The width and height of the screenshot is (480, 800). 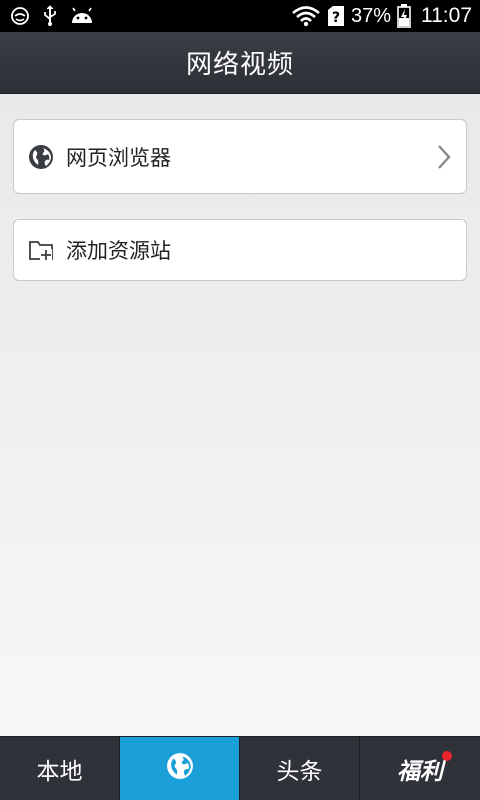 I want to click on tab-welfare-label: 福利, so click(x=420, y=772).